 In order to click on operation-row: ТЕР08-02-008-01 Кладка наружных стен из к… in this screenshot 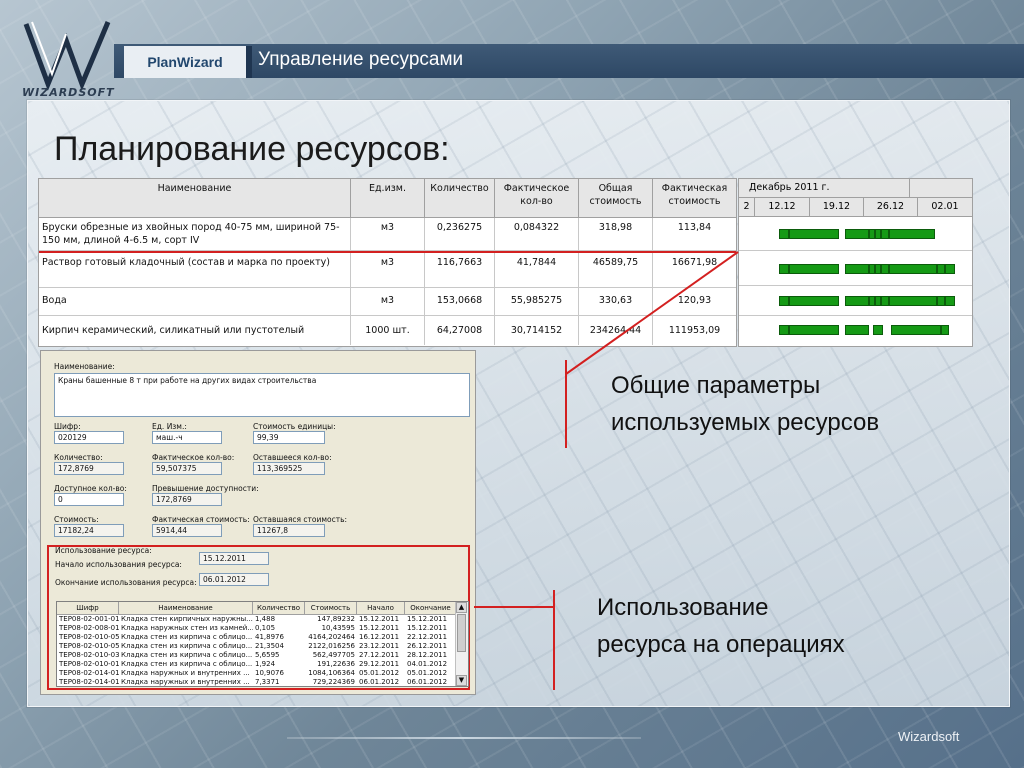, I will do `click(257, 628)`.